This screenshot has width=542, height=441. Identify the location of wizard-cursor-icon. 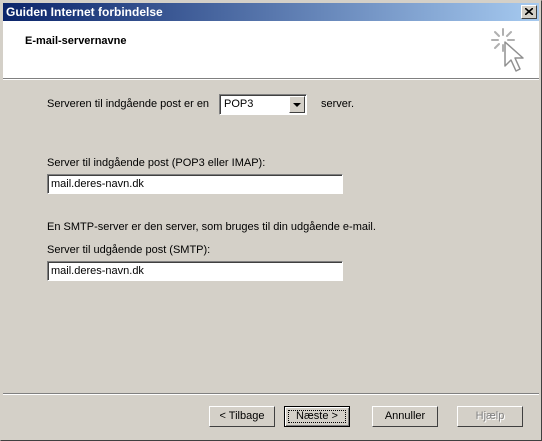
(507, 50).